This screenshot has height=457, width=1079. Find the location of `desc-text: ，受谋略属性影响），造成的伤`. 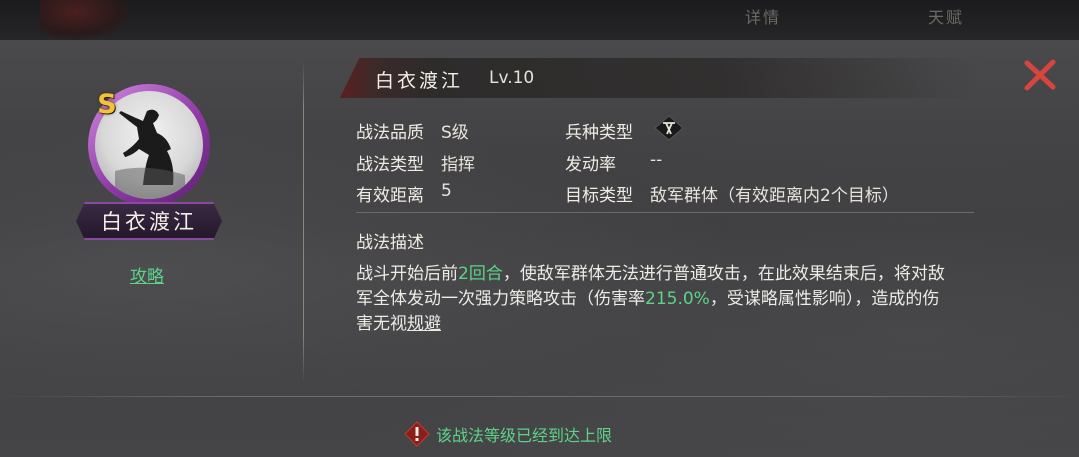

desc-text: ，受谋略属性影响），造成的伤 is located at coordinates (824, 299).